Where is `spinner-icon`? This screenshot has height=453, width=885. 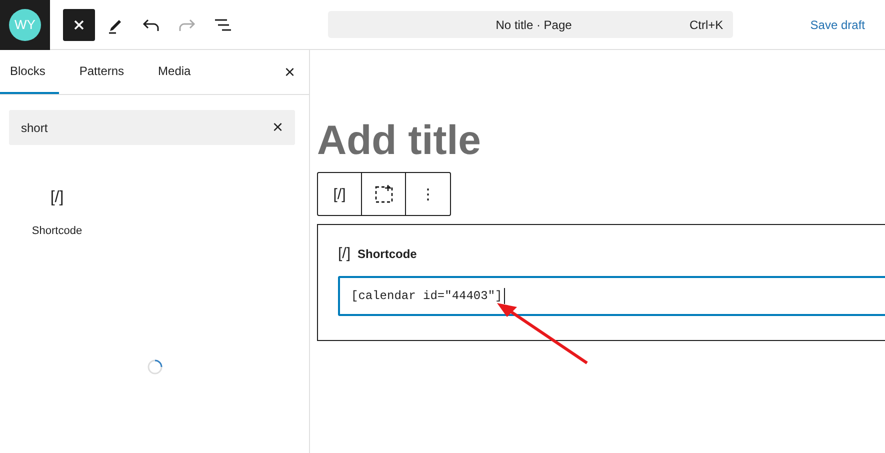
spinner-icon is located at coordinates (154, 367).